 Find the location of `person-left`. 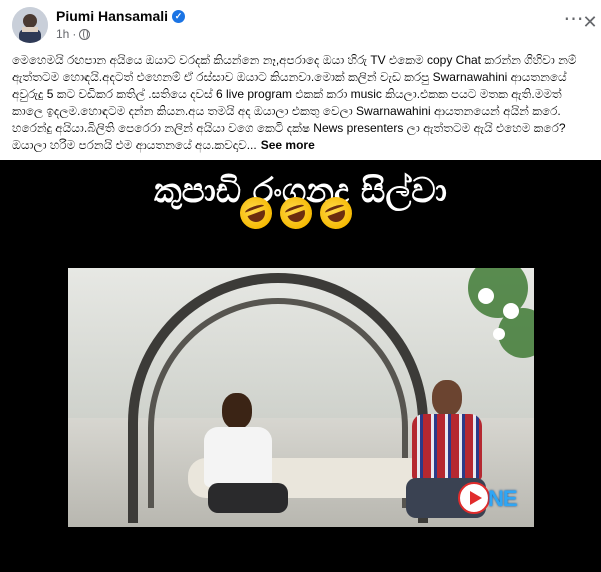

person-left is located at coordinates (243, 458).